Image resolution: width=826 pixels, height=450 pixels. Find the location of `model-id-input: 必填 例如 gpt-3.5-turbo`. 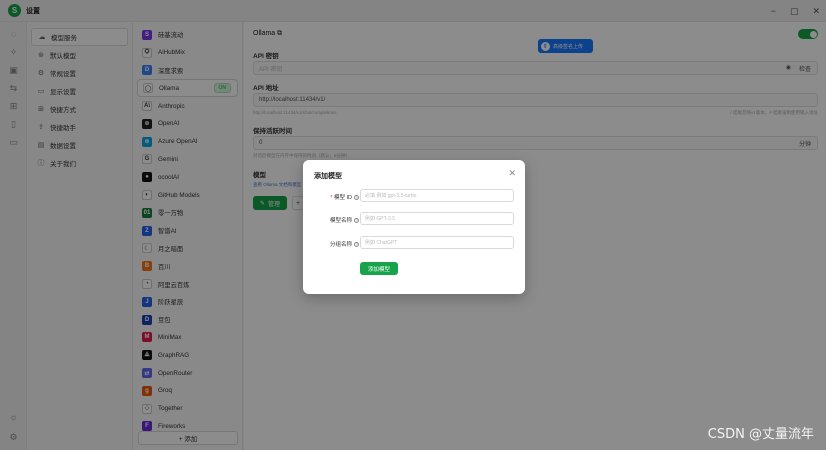

model-id-input: 必填 例如 gpt-3.5-turbo is located at coordinates (437, 195).